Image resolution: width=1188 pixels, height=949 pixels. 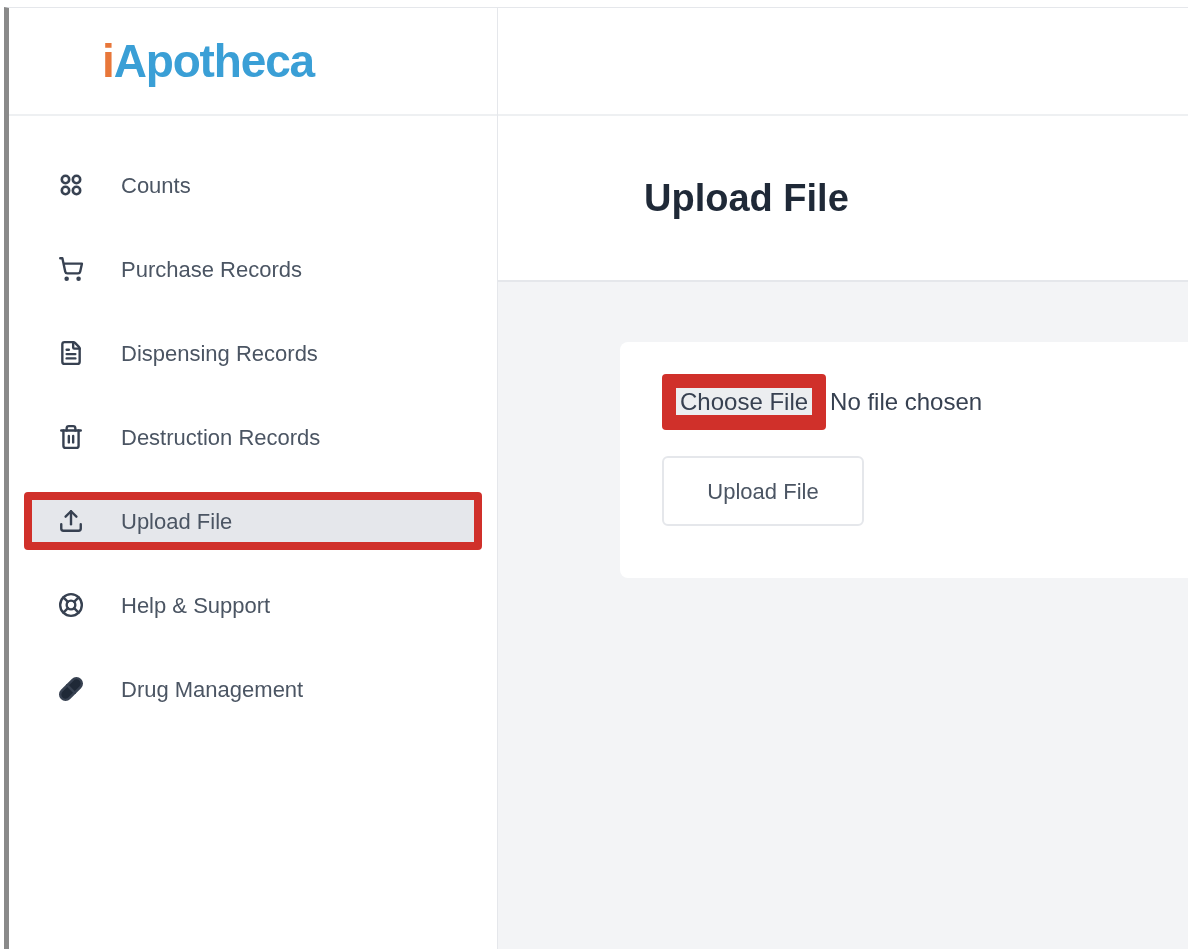 I want to click on pill-icon, so click(x=71, y=689).